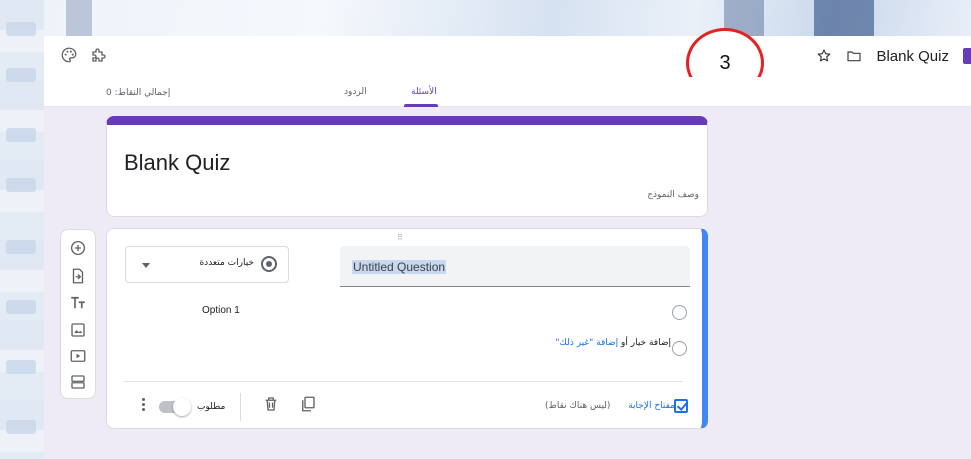  I want to click on import-questions-icon, so click(78, 276).